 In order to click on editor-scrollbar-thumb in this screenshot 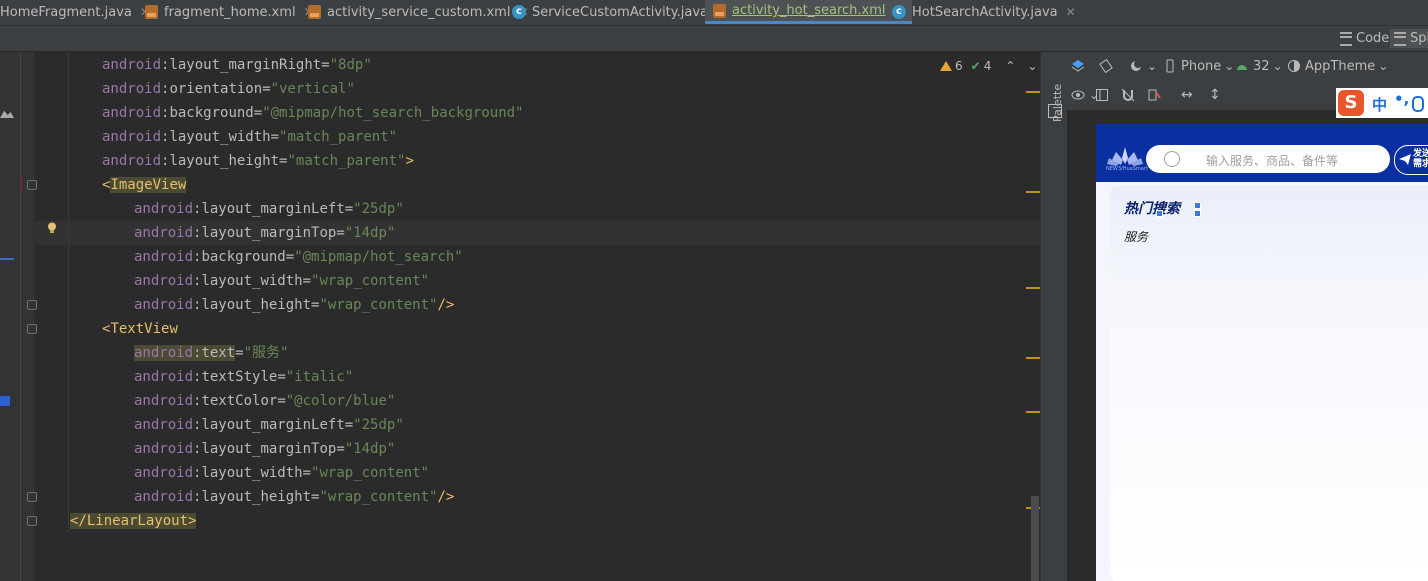, I will do `click(1035, 538)`.